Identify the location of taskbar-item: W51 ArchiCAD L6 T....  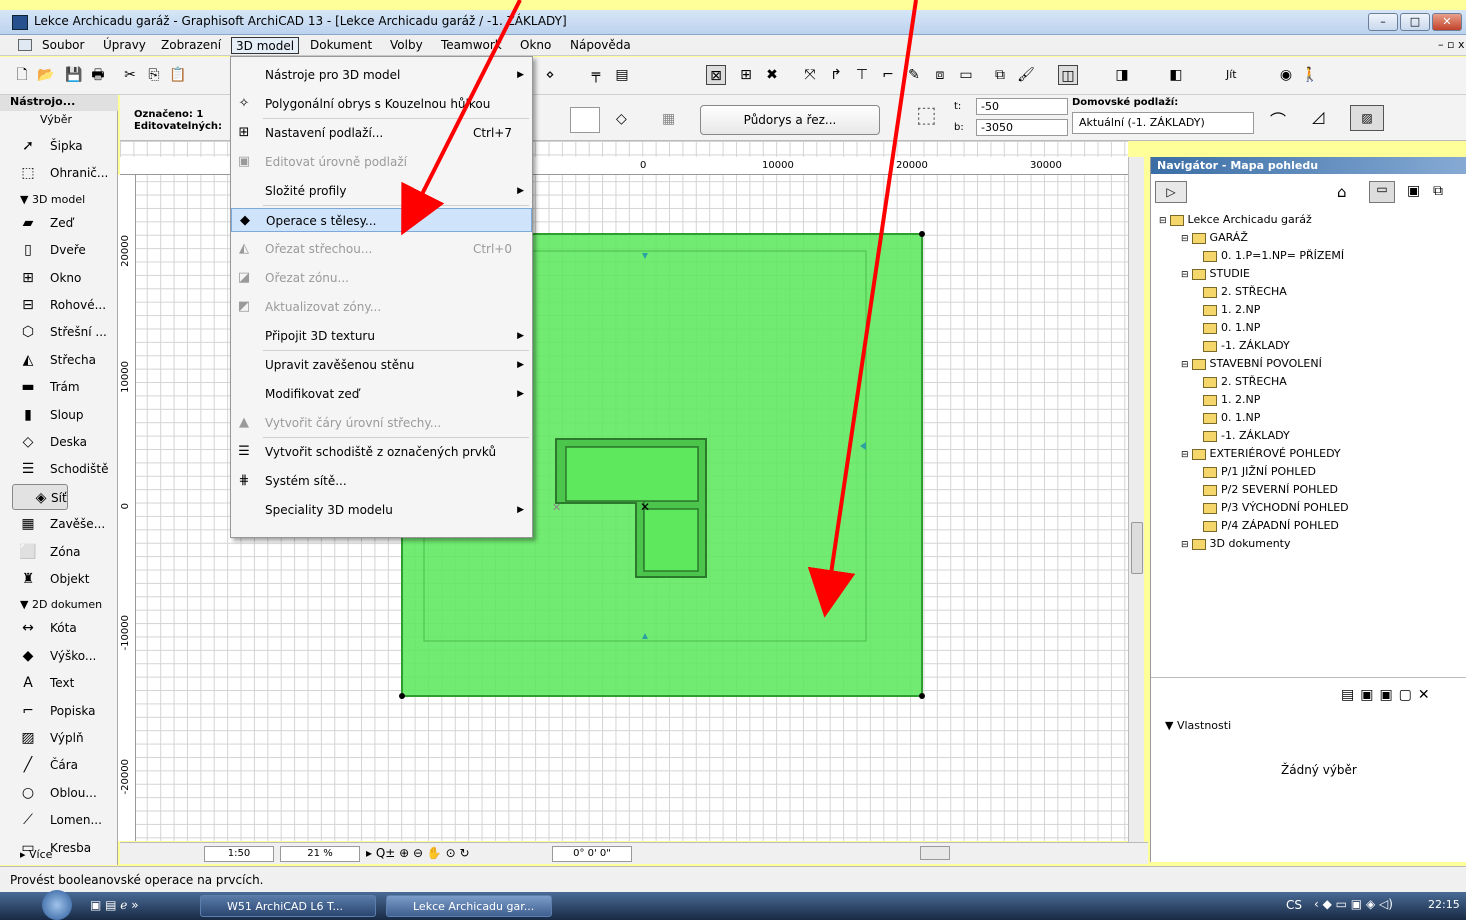
(288, 906).